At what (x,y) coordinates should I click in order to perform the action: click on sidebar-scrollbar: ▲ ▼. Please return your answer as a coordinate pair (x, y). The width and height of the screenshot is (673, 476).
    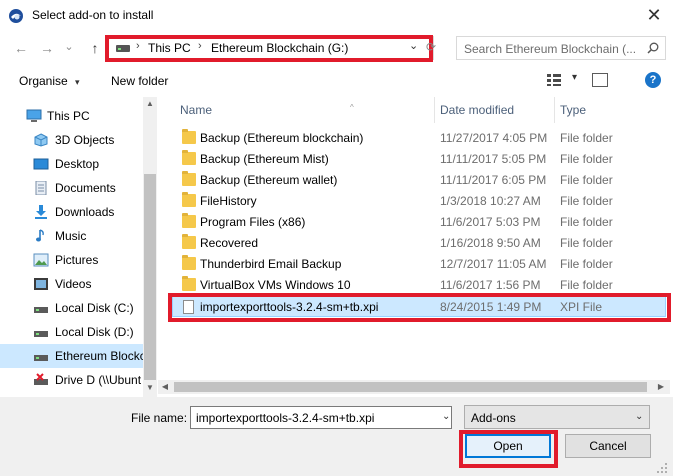
    Looking at the image, I should click on (150, 247).